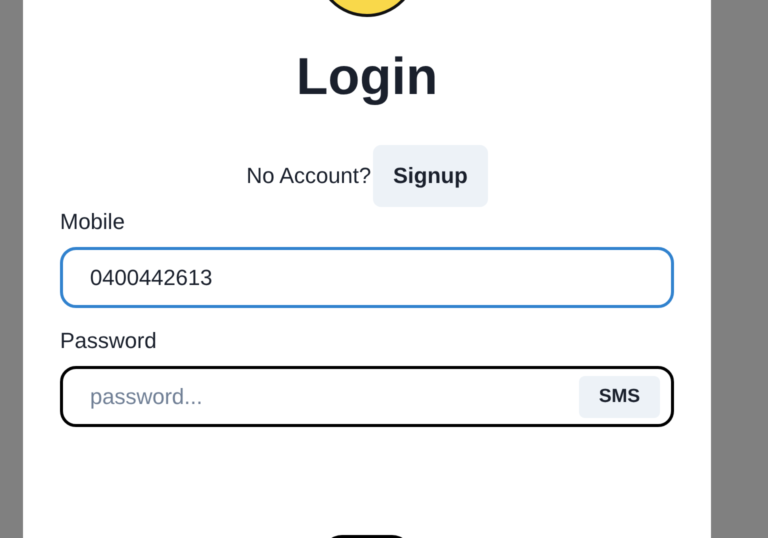 Image resolution: width=768 pixels, height=538 pixels. Describe the element at coordinates (109, 341) in the screenshot. I see `field-label: Password` at that location.